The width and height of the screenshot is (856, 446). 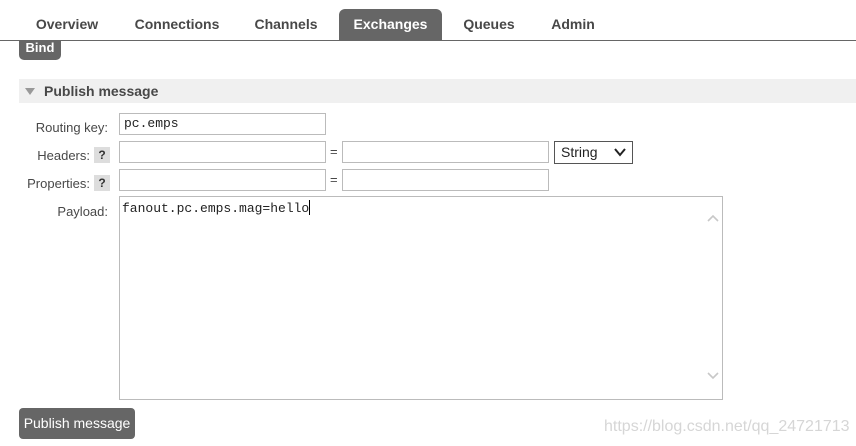 What do you see at coordinates (30, 91) in the screenshot?
I see `collapse-triangle-icon` at bounding box center [30, 91].